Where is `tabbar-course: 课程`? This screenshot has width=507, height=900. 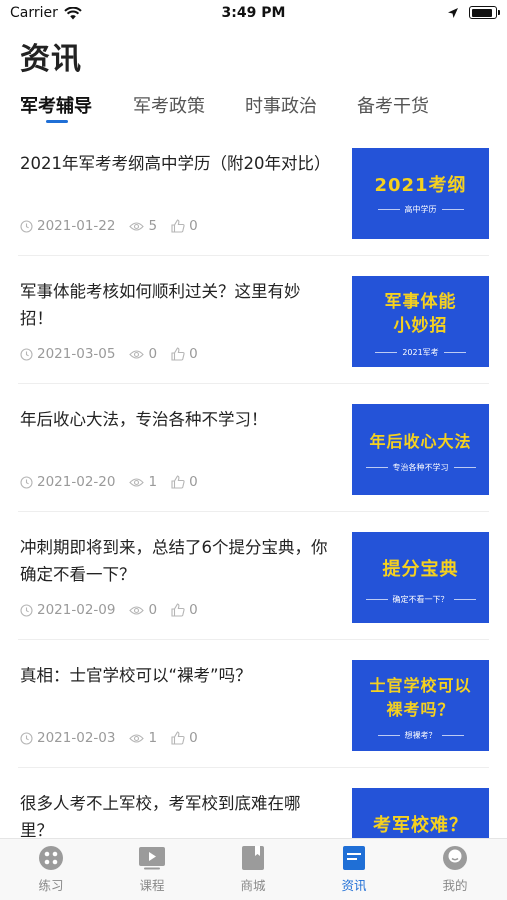
tabbar-course: 课程 is located at coordinates (152, 869).